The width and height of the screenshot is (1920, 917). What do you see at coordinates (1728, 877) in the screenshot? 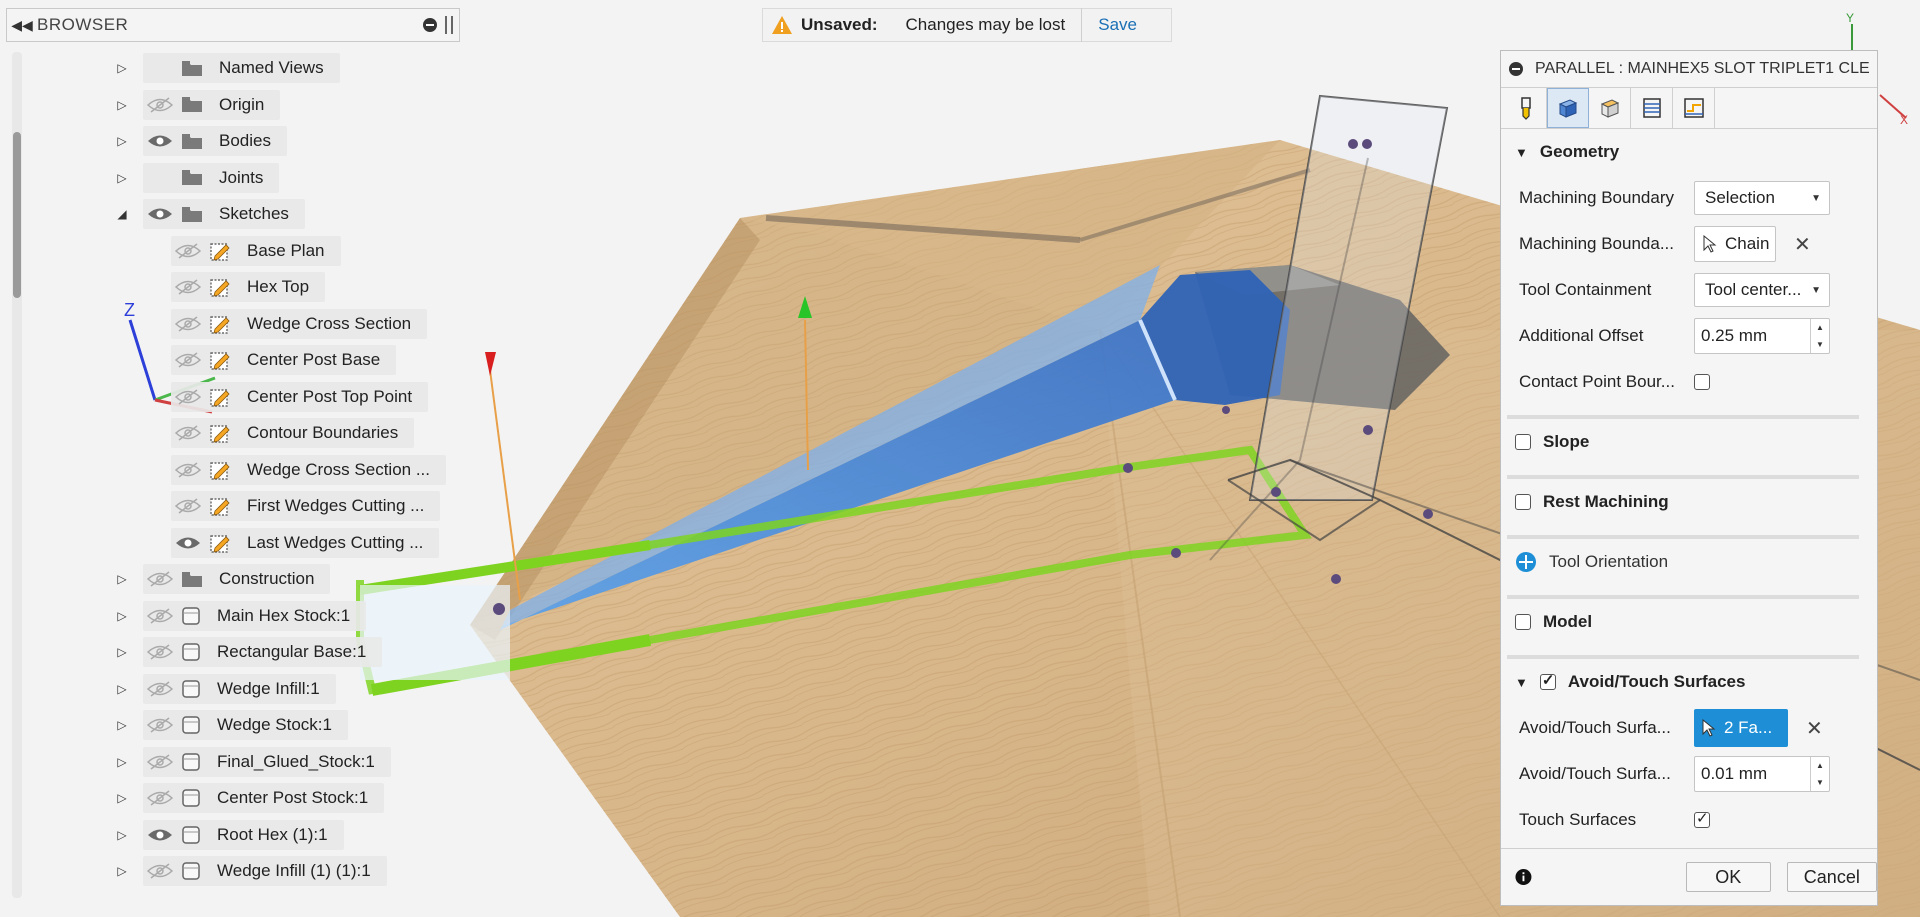
I see `ok-button: OK` at bounding box center [1728, 877].